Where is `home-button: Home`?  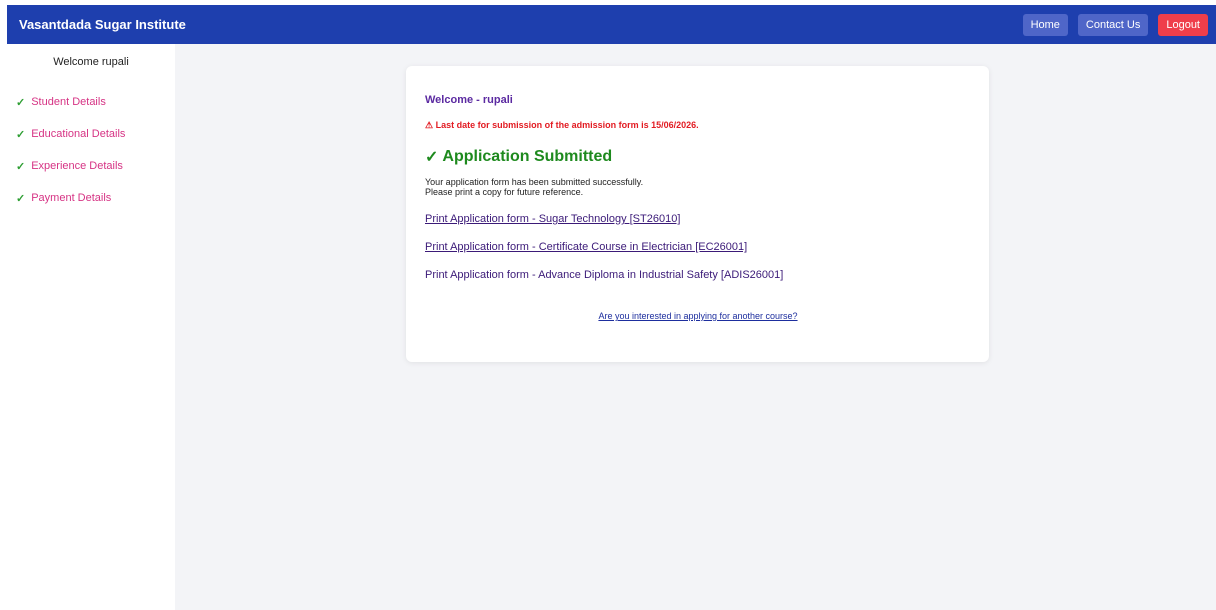
home-button: Home is located at coordinates (1045, 24).